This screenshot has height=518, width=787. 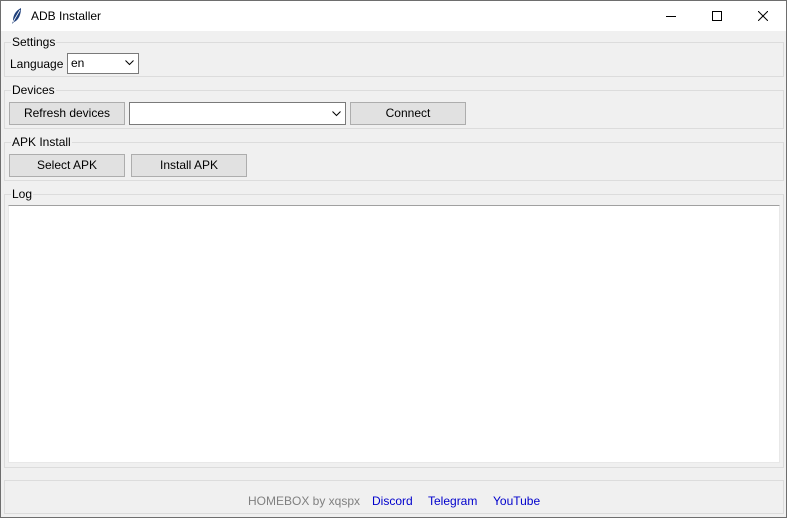 I want to click on refresh-devices-button: Refresh devices, so click(x=67, y=113).